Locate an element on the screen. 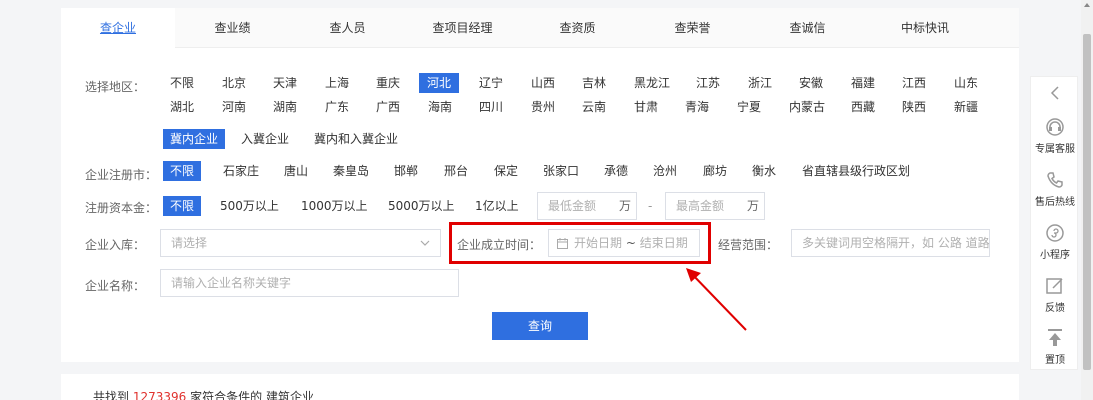 The image size is (1093, 400). city-option: 保定 is located at coordinates (506, 171).